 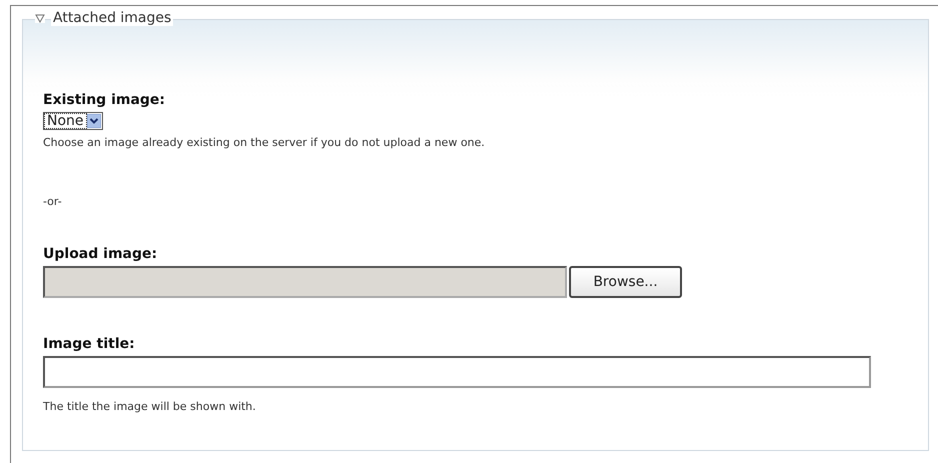 I want to click on separator-text: -or-, so click(x=53, y=201).